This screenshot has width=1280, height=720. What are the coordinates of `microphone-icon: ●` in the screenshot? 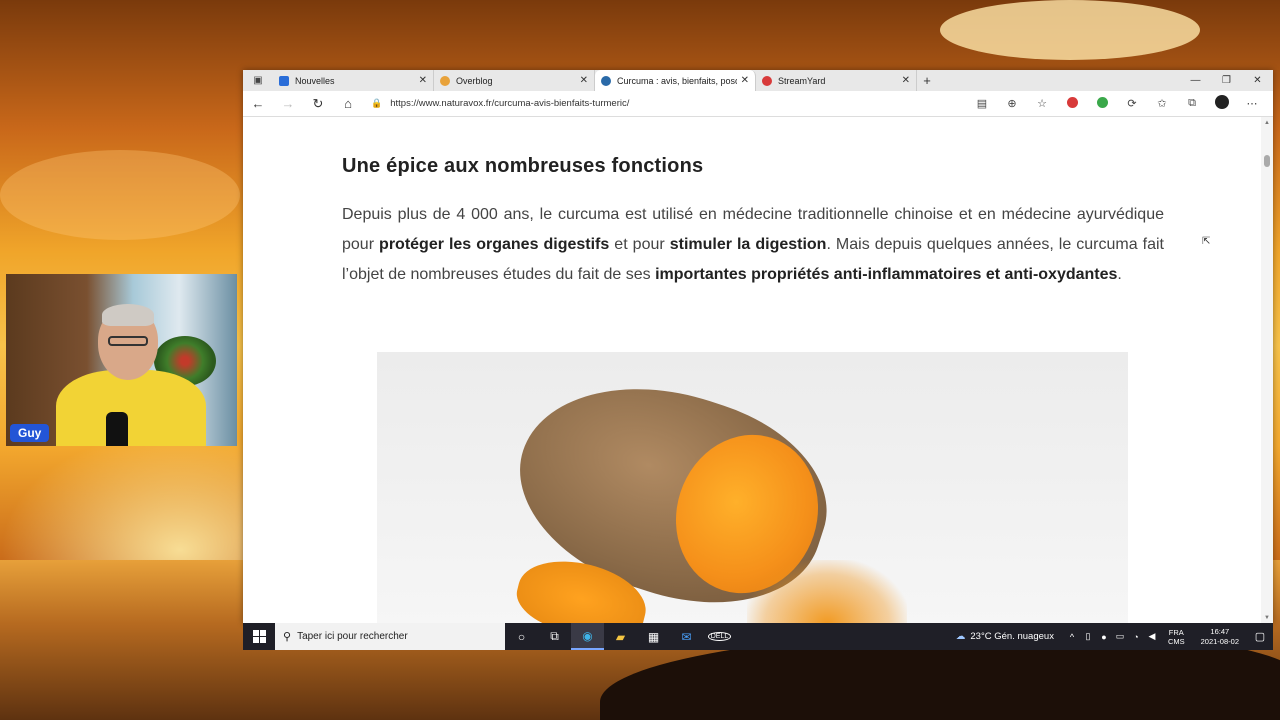 It's located at (1104, 637).